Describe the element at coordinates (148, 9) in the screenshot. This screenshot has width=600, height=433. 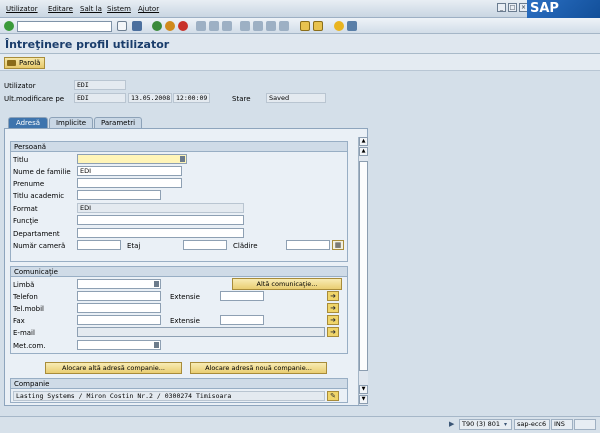
I see `menu-item-ajutor: Ajutor` at that location.